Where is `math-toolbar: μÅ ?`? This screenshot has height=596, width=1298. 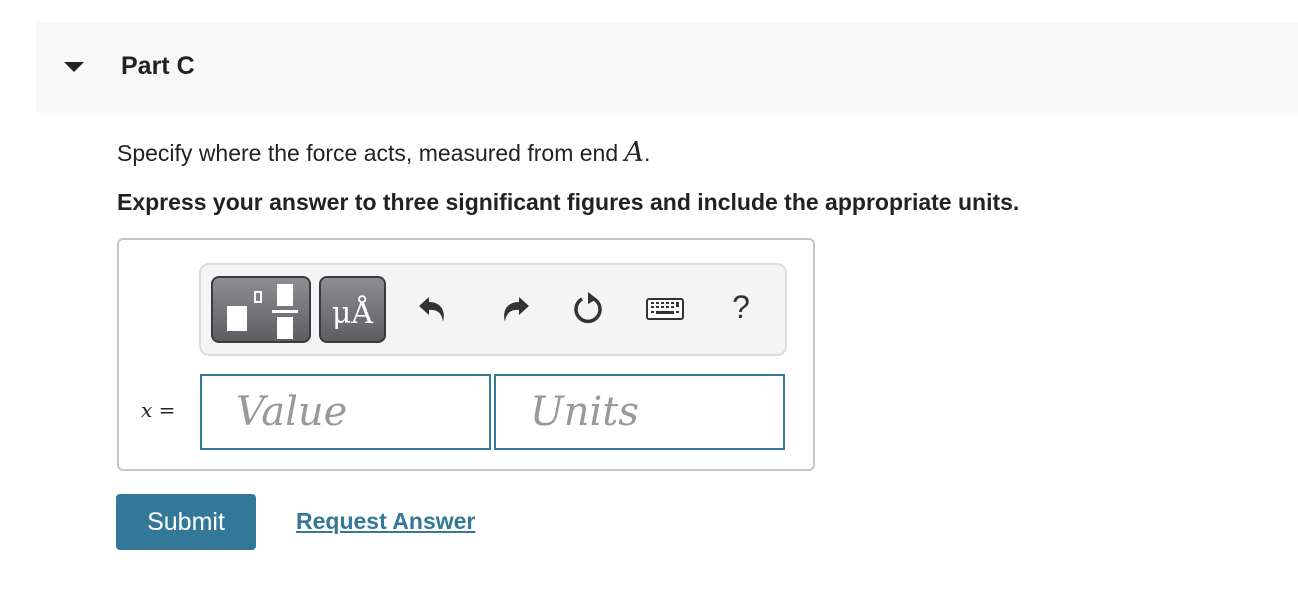 math-toolbar: μÅ ? is located at coordinates (493, 309).